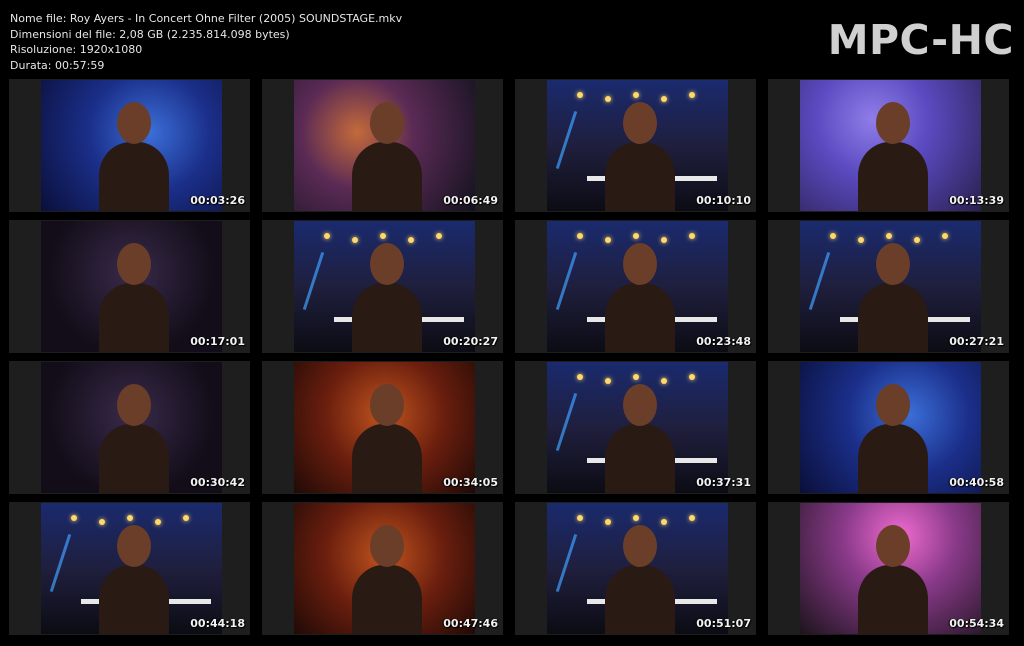 The image size is (1024, 646). Describe the element at coordinates (217, 200) in the screenshot. I see `thumbnail-timestamp: 00:03:26` at that location.